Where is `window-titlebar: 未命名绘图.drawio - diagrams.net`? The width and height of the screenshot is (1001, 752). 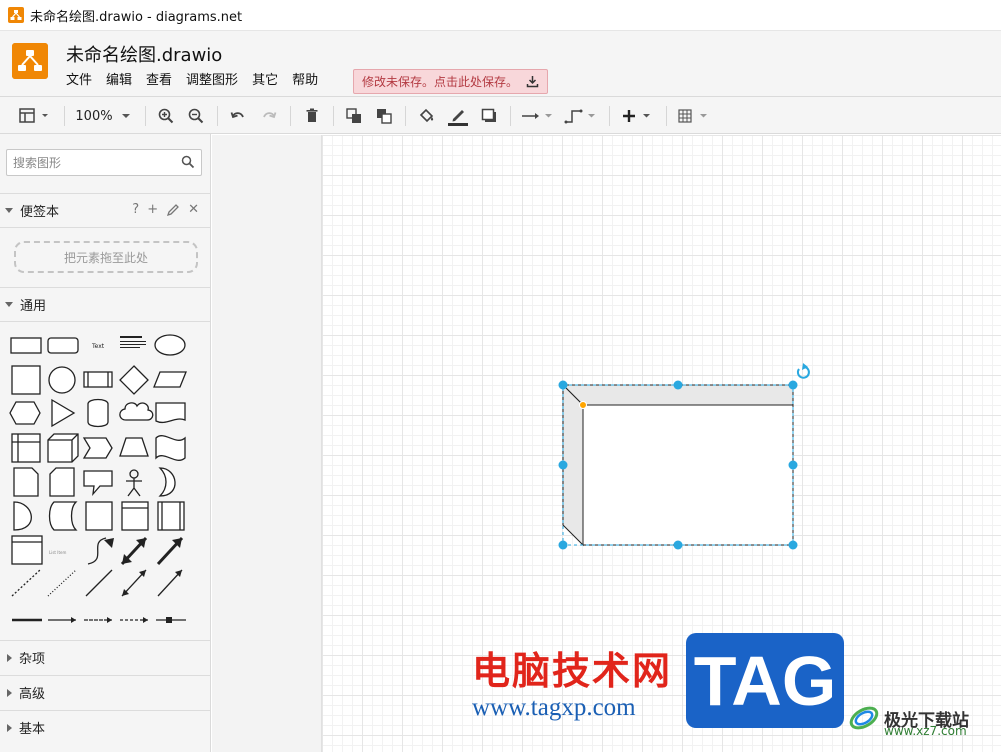
window-titlebar: 未命名绘图.drawio - diagrams.net is located at coordinates (500, 15).